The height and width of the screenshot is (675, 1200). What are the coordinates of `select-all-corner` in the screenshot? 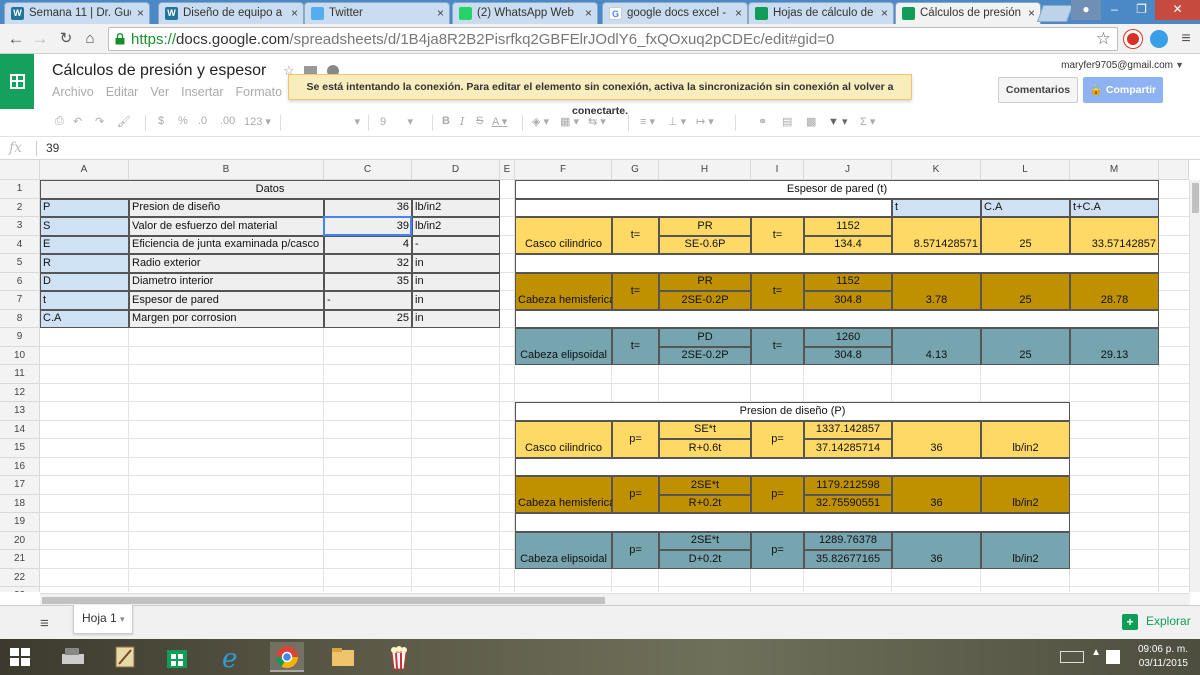 It's located at (20, 170).